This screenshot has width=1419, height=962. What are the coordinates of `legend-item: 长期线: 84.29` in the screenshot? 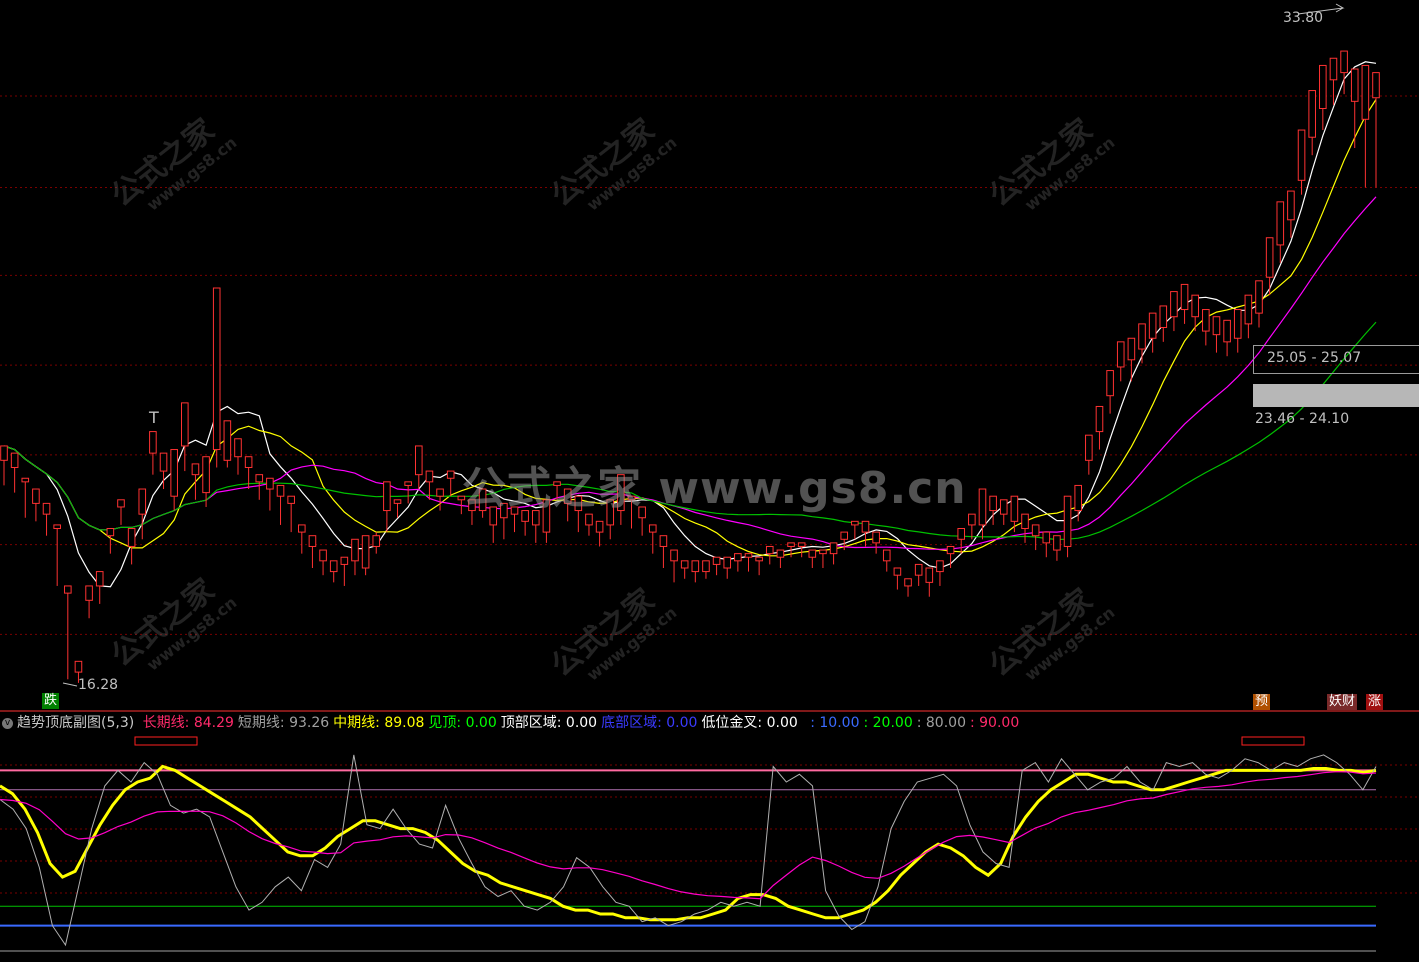 It's located at (188, 723).